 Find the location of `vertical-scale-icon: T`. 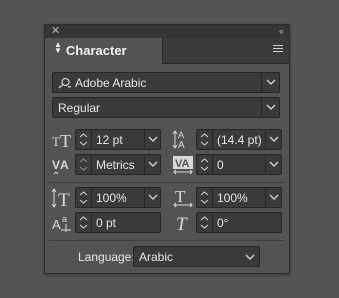

vertical-scale-icon: T is located at coordinates (60, 198).